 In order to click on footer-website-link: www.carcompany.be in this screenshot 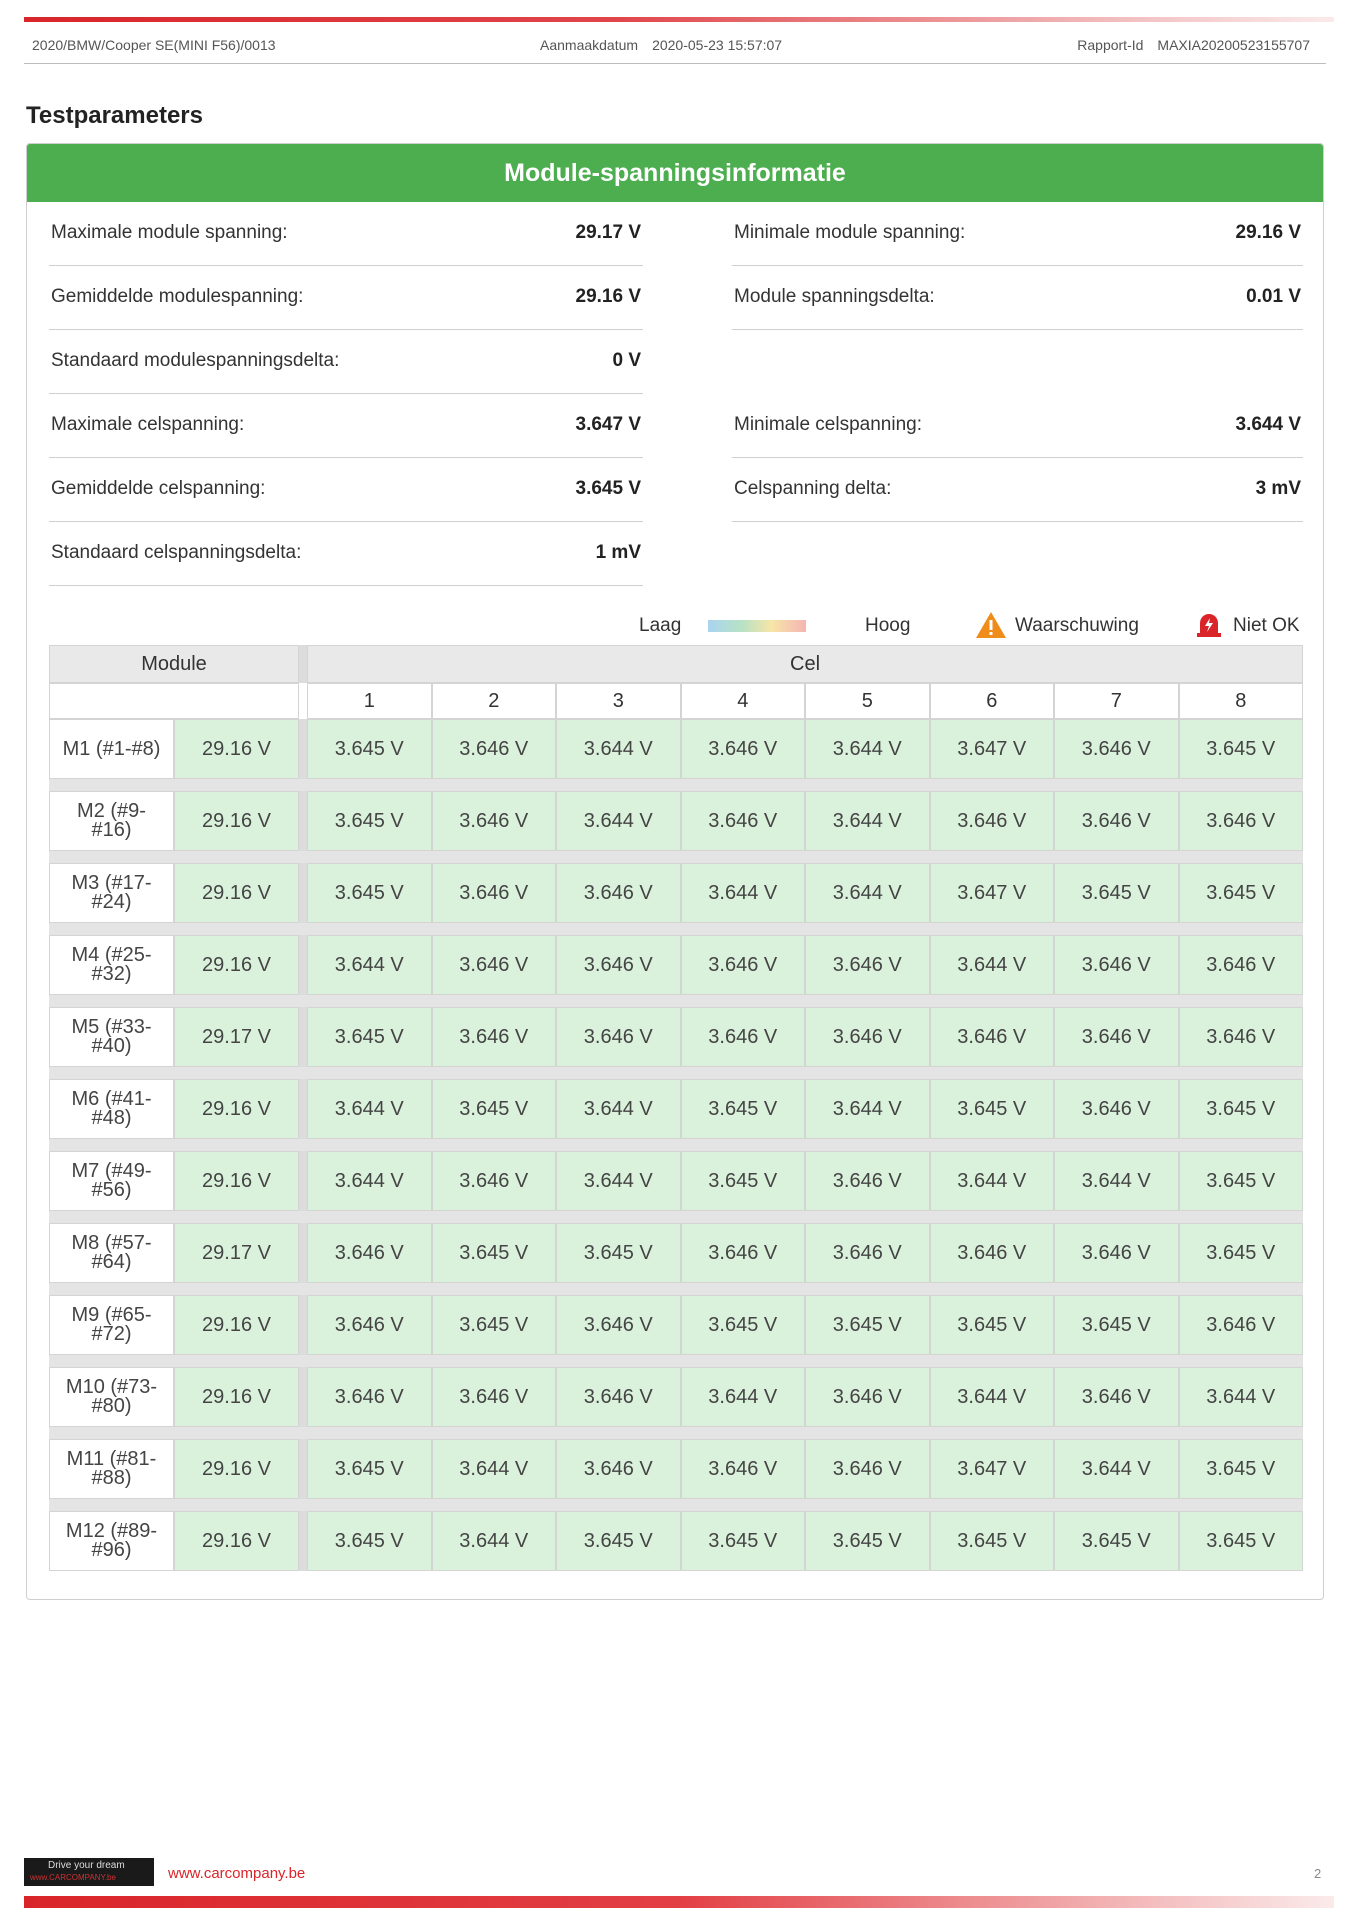, I will do `click(236, 1873)`.